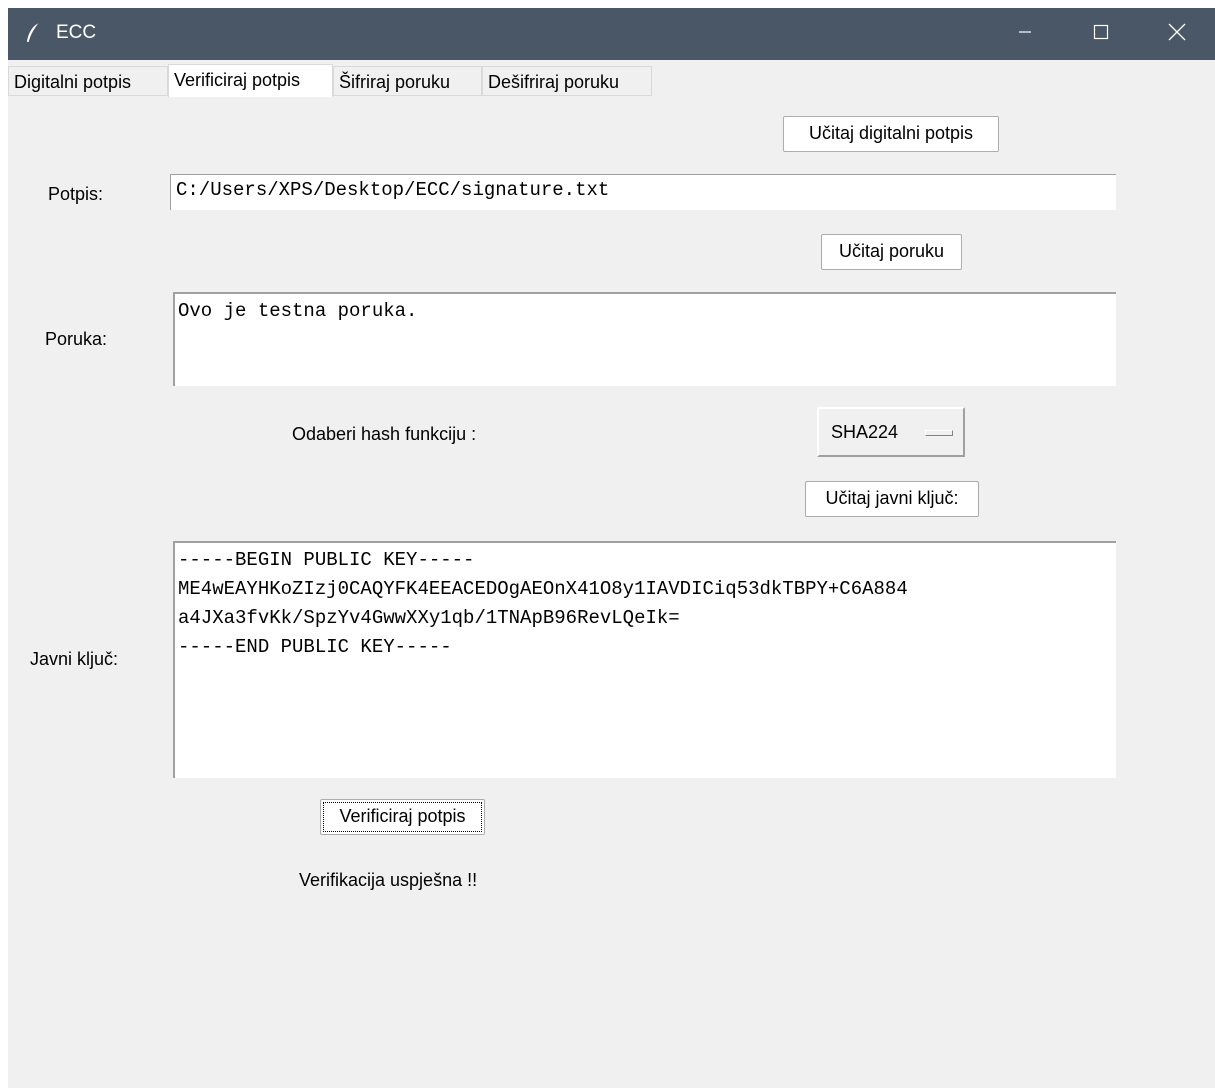  Describe the element at coordinates (407, 81) in the screenshot. I see `tab-sifriraj-poruku: Šifriraj poruku` at that location.